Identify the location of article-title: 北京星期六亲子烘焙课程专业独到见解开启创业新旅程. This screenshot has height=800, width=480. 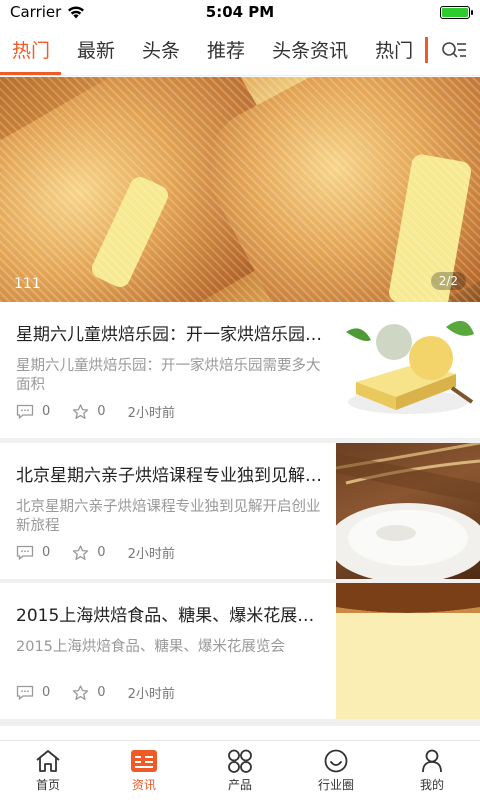
(171, 476).